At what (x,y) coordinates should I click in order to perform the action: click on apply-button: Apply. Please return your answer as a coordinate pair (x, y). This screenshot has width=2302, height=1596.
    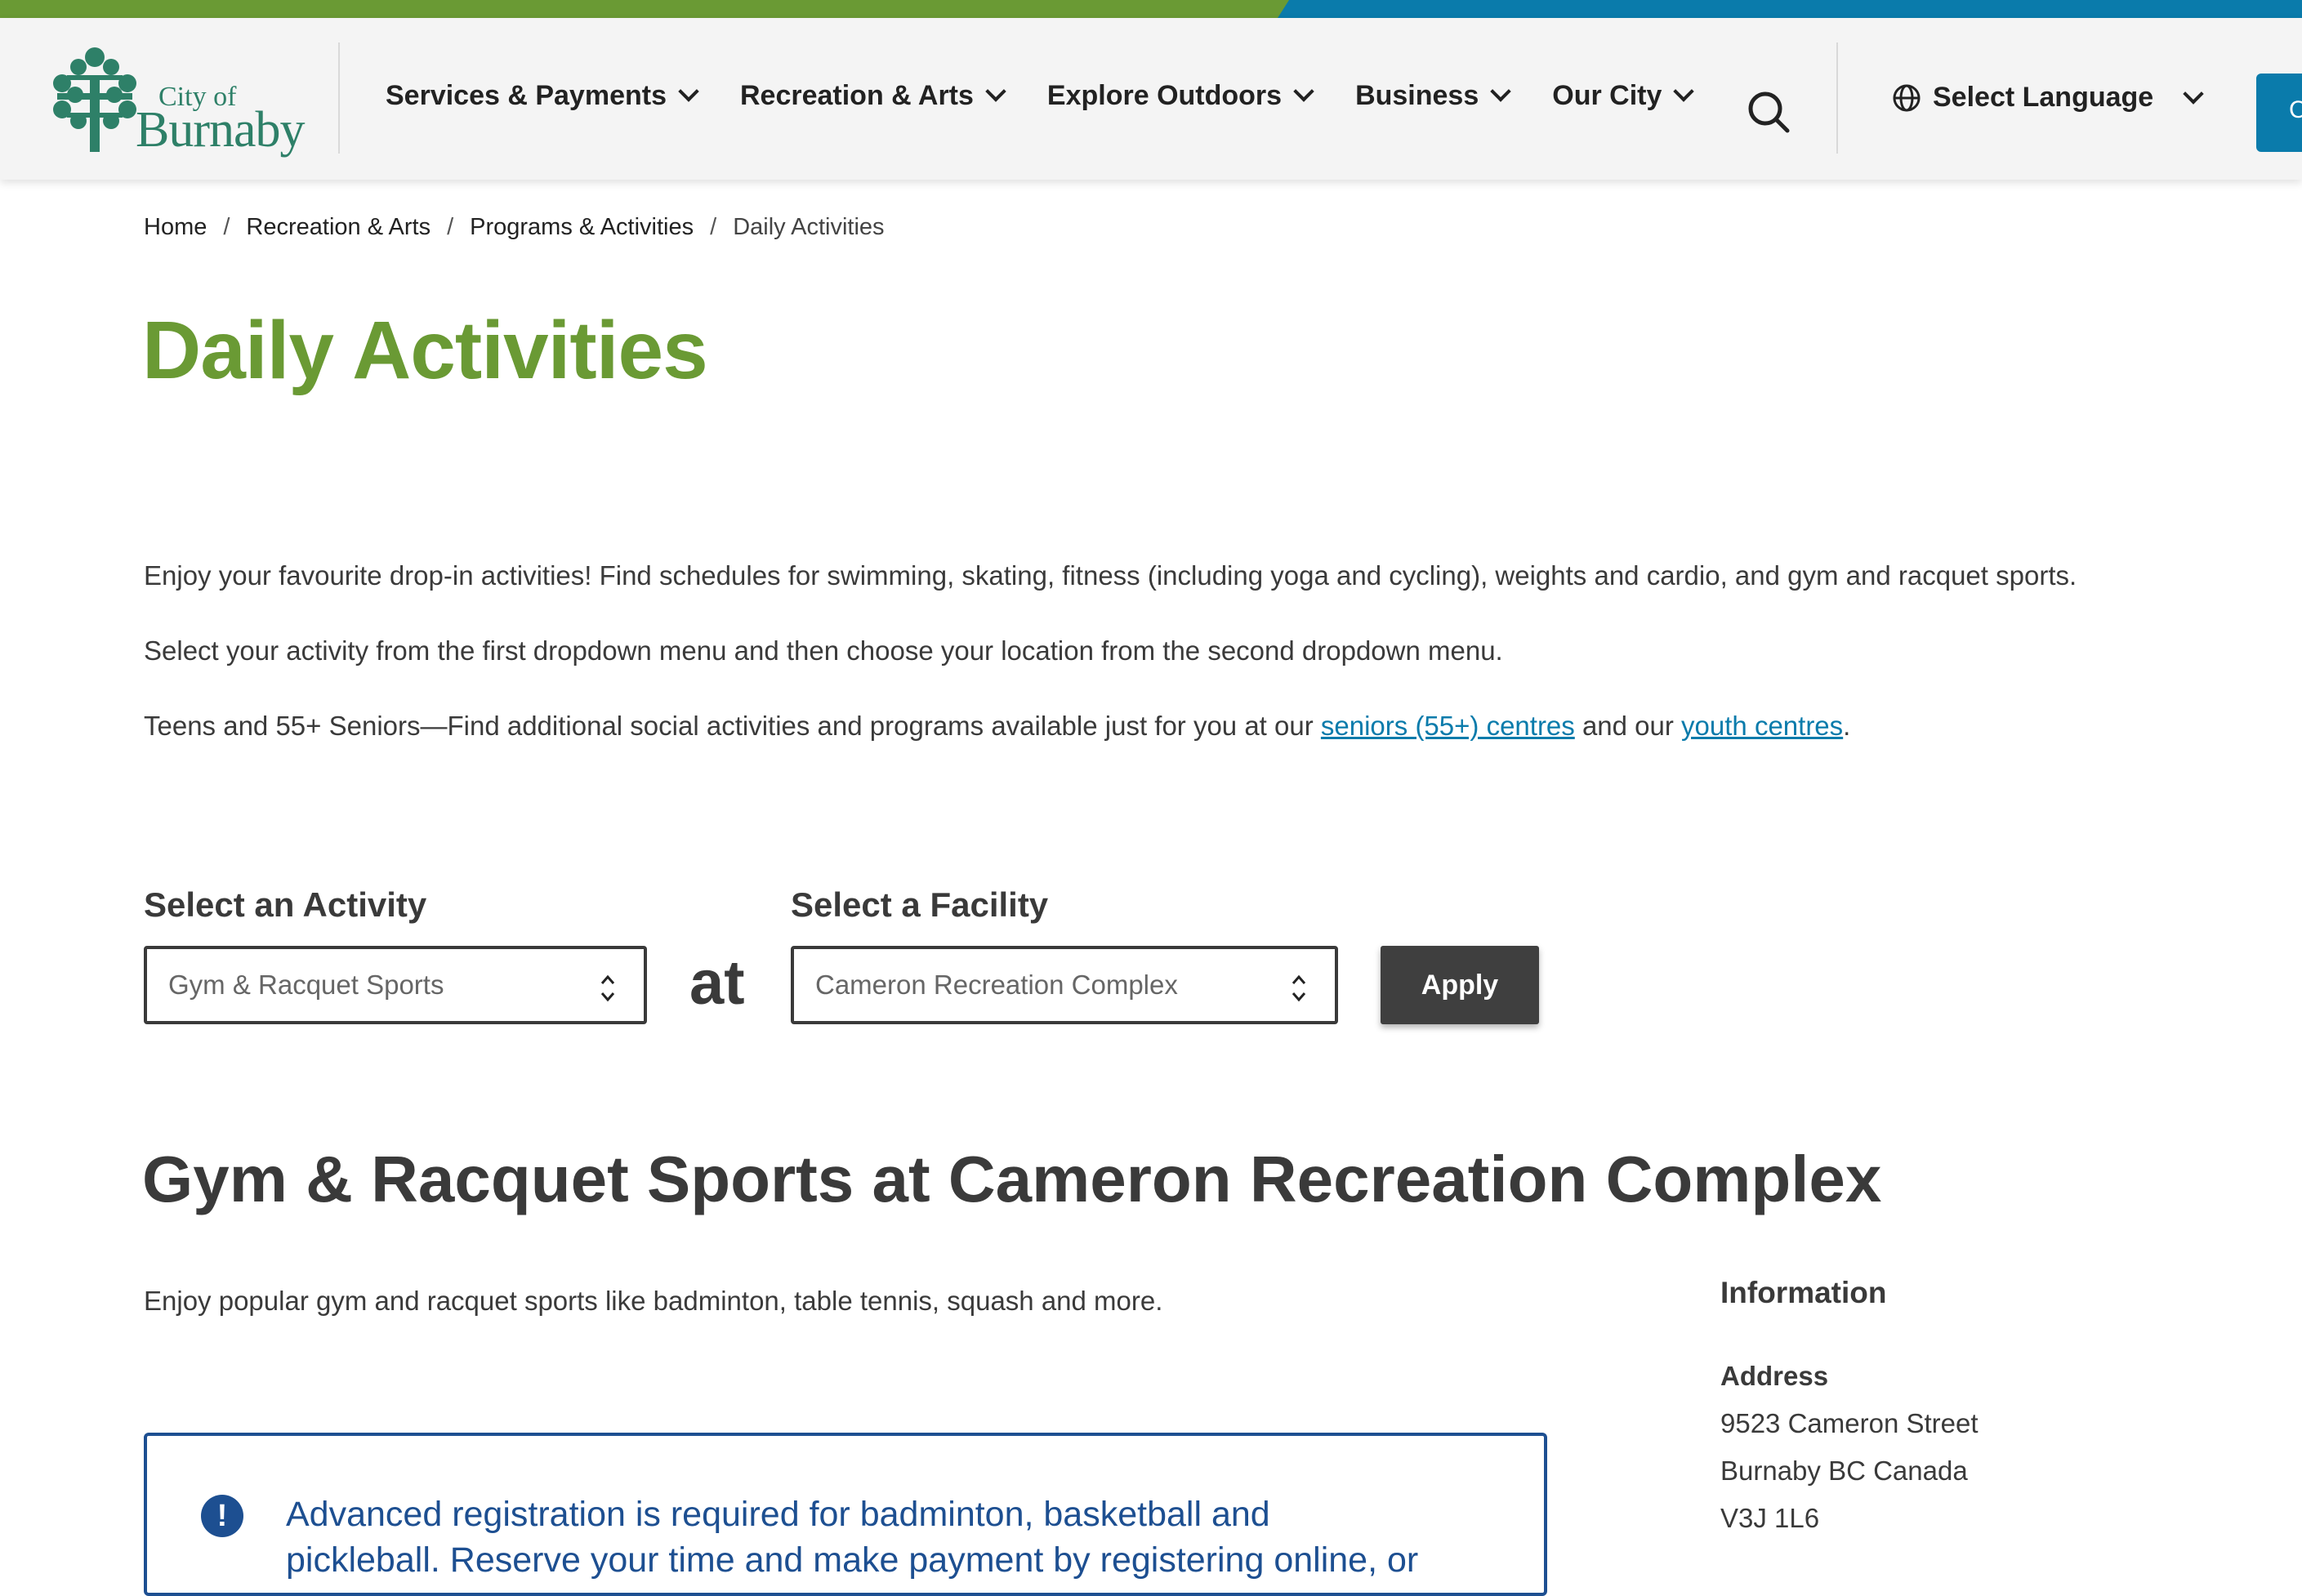
    Looking at the image, I should click on (1460, 985).